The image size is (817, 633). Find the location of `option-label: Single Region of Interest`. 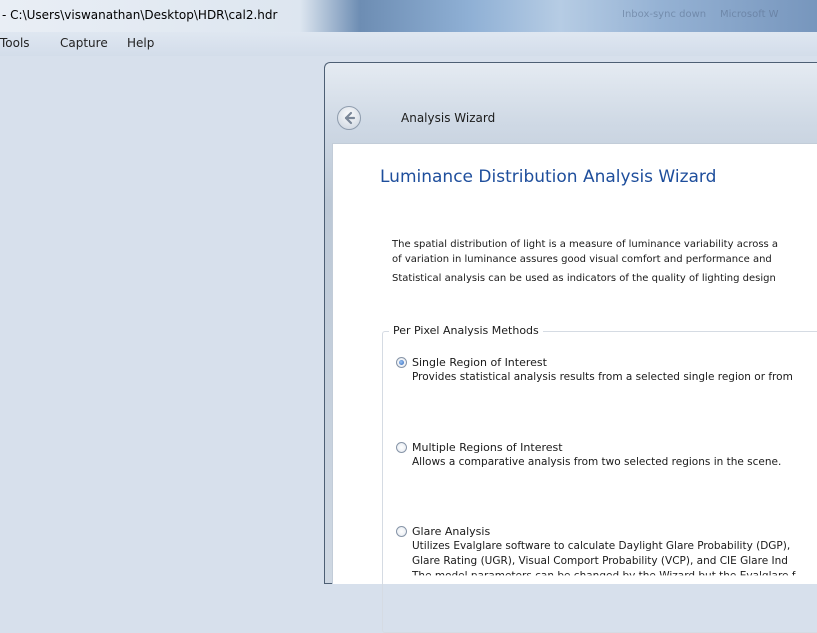

option-label: Single Region of Interest is located at coordinates (479, 362).